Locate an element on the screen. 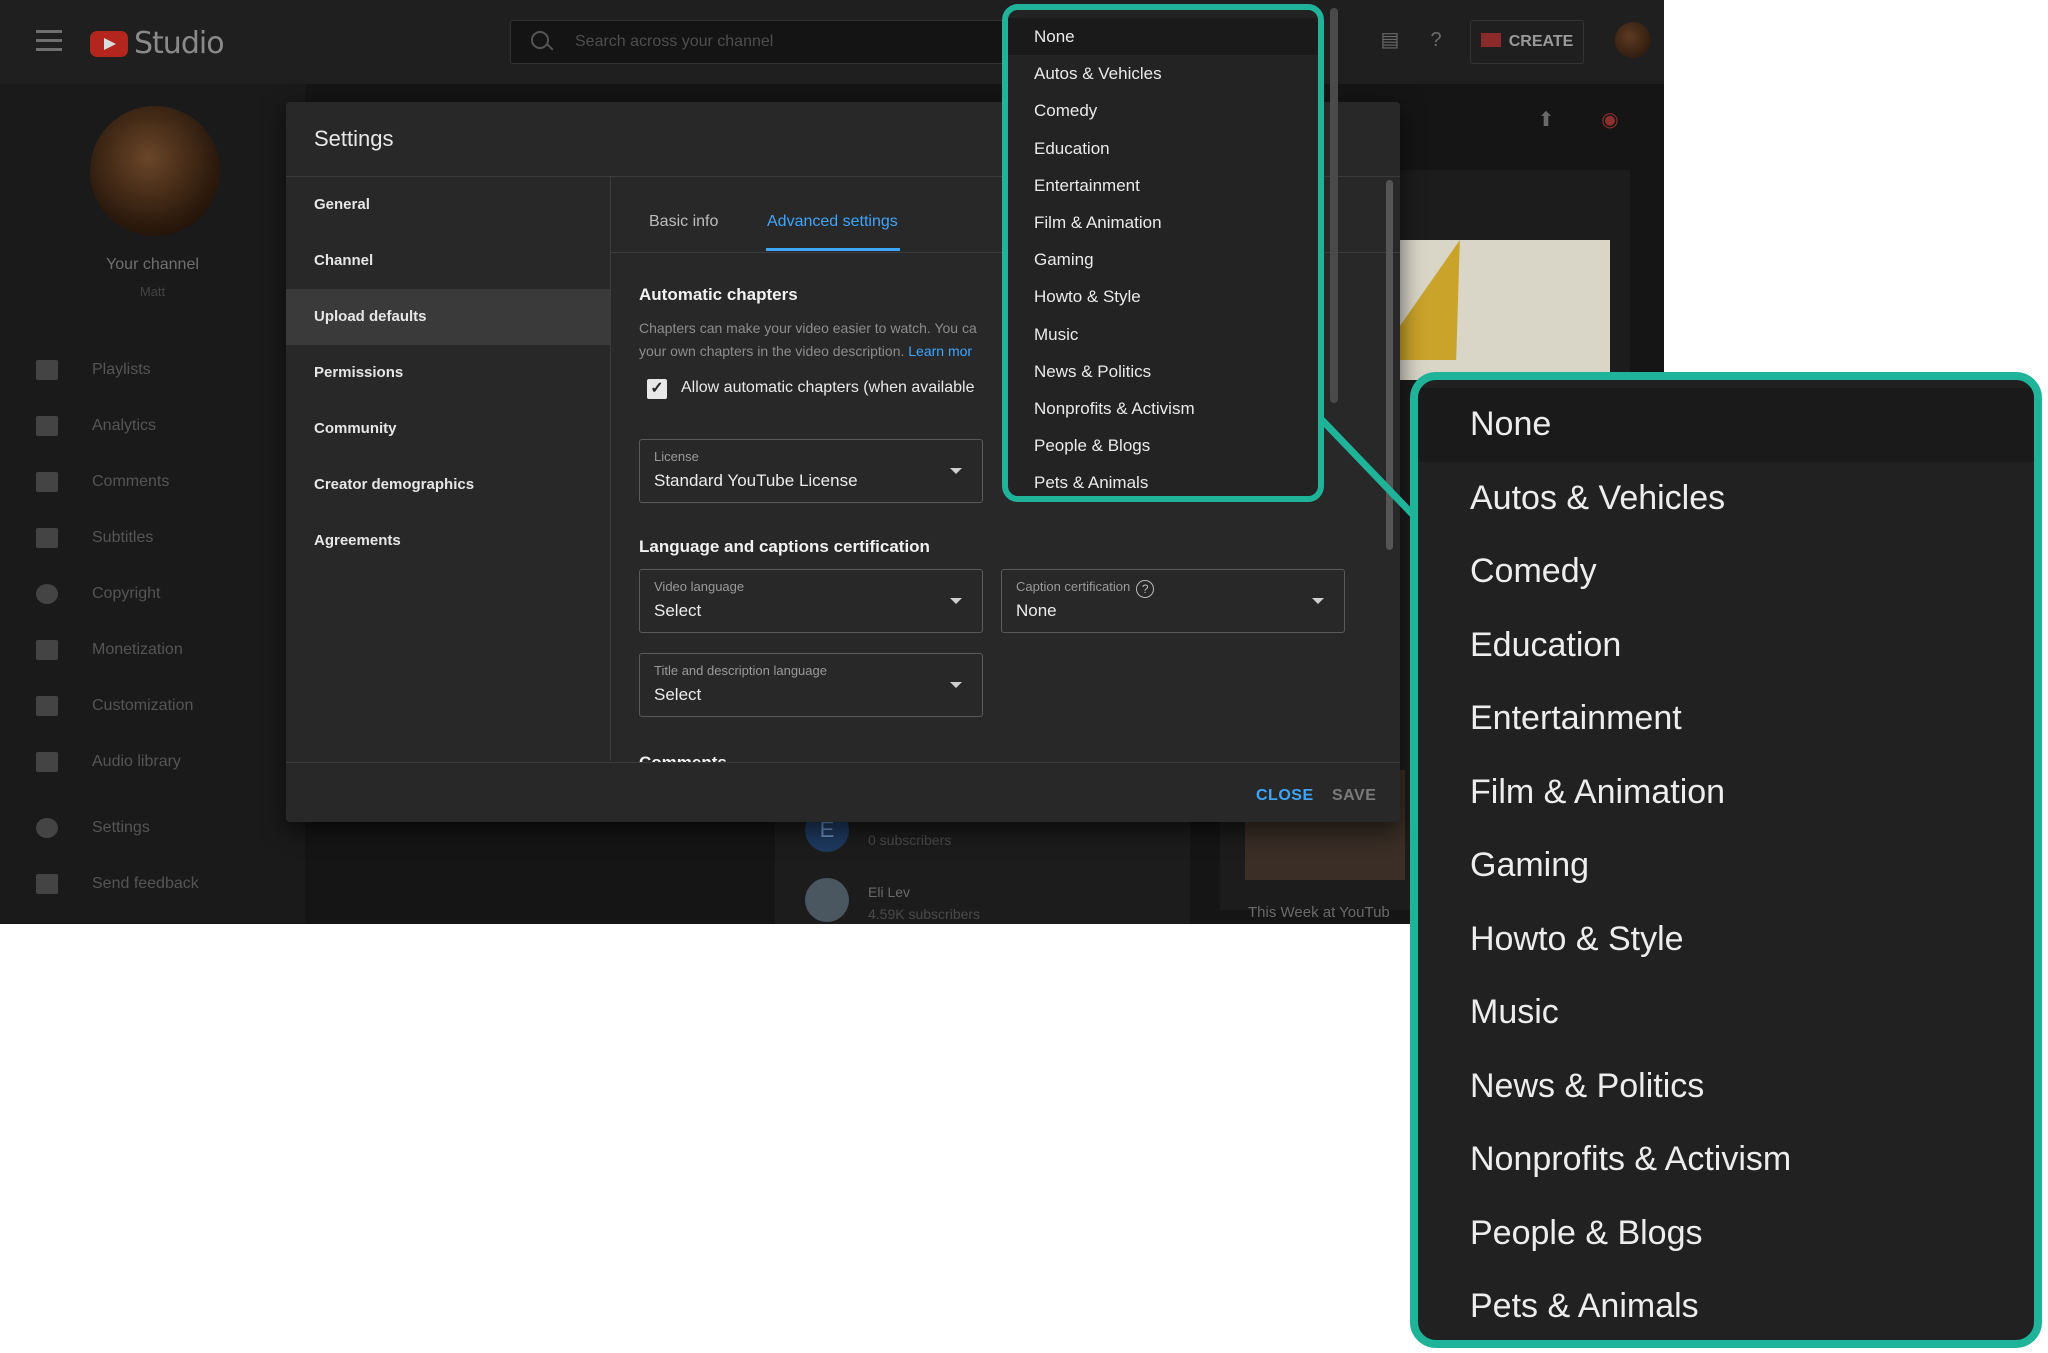  zoom-option-howto-style: Howto & Style is located at coordinates (1577, 938).